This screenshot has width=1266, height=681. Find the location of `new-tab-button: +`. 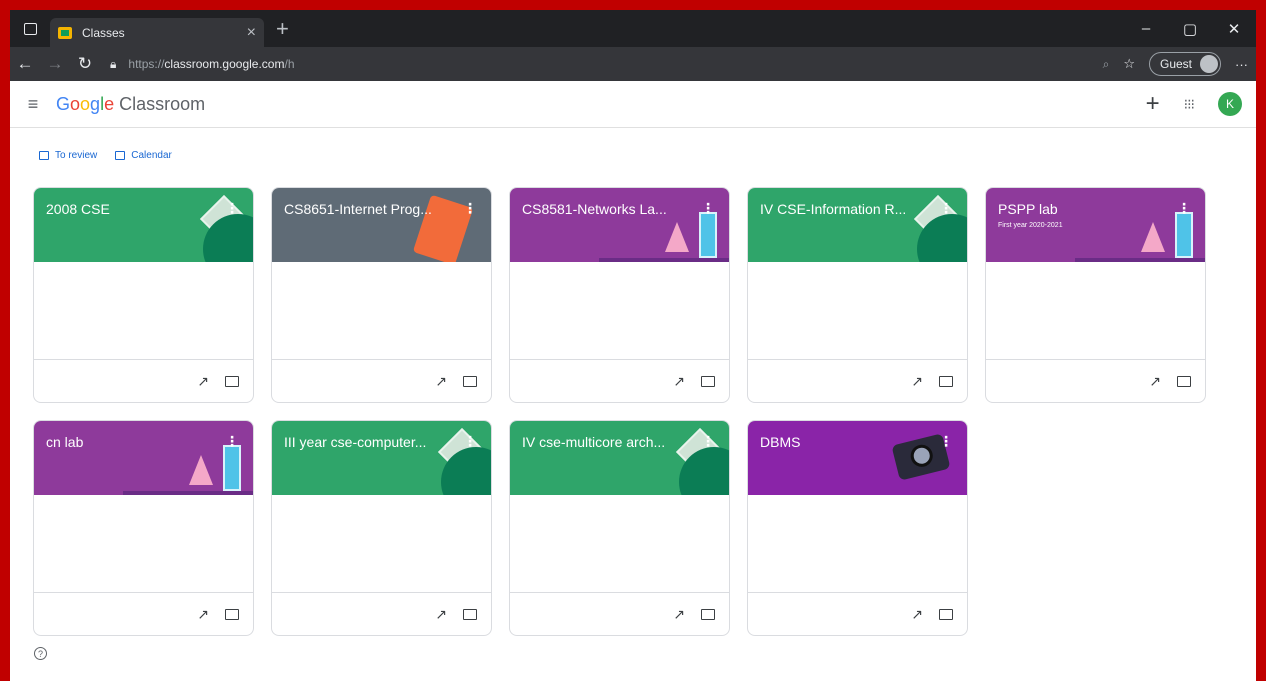

new-tab-button: + is located at coordinates (282, 29).